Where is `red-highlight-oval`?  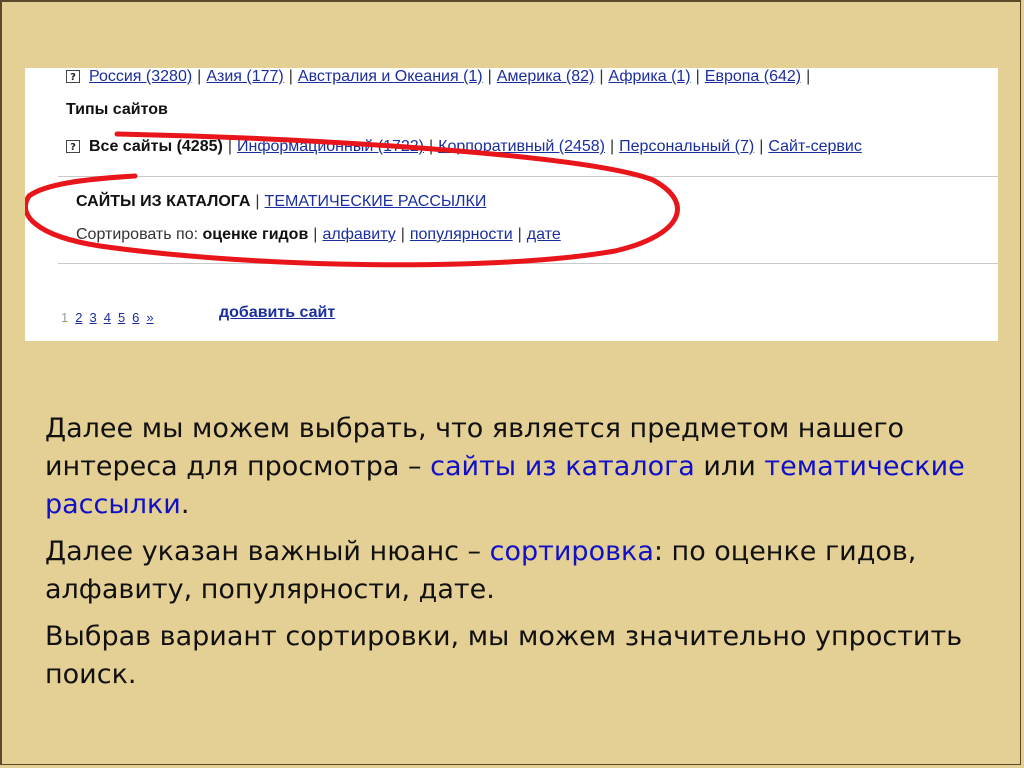 red-highlight-oval is located at coordinates (352, 199).